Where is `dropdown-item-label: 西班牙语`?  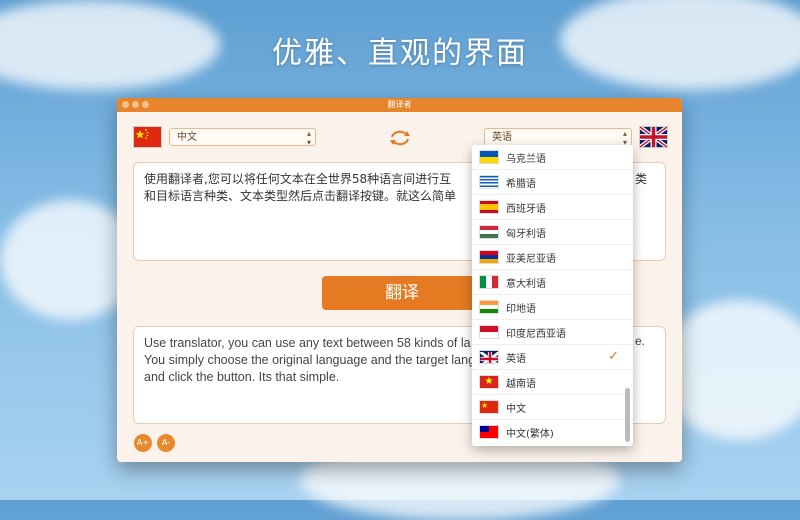 dropdown-item-label: 西班牙语 is located at coordinates (526, 209).